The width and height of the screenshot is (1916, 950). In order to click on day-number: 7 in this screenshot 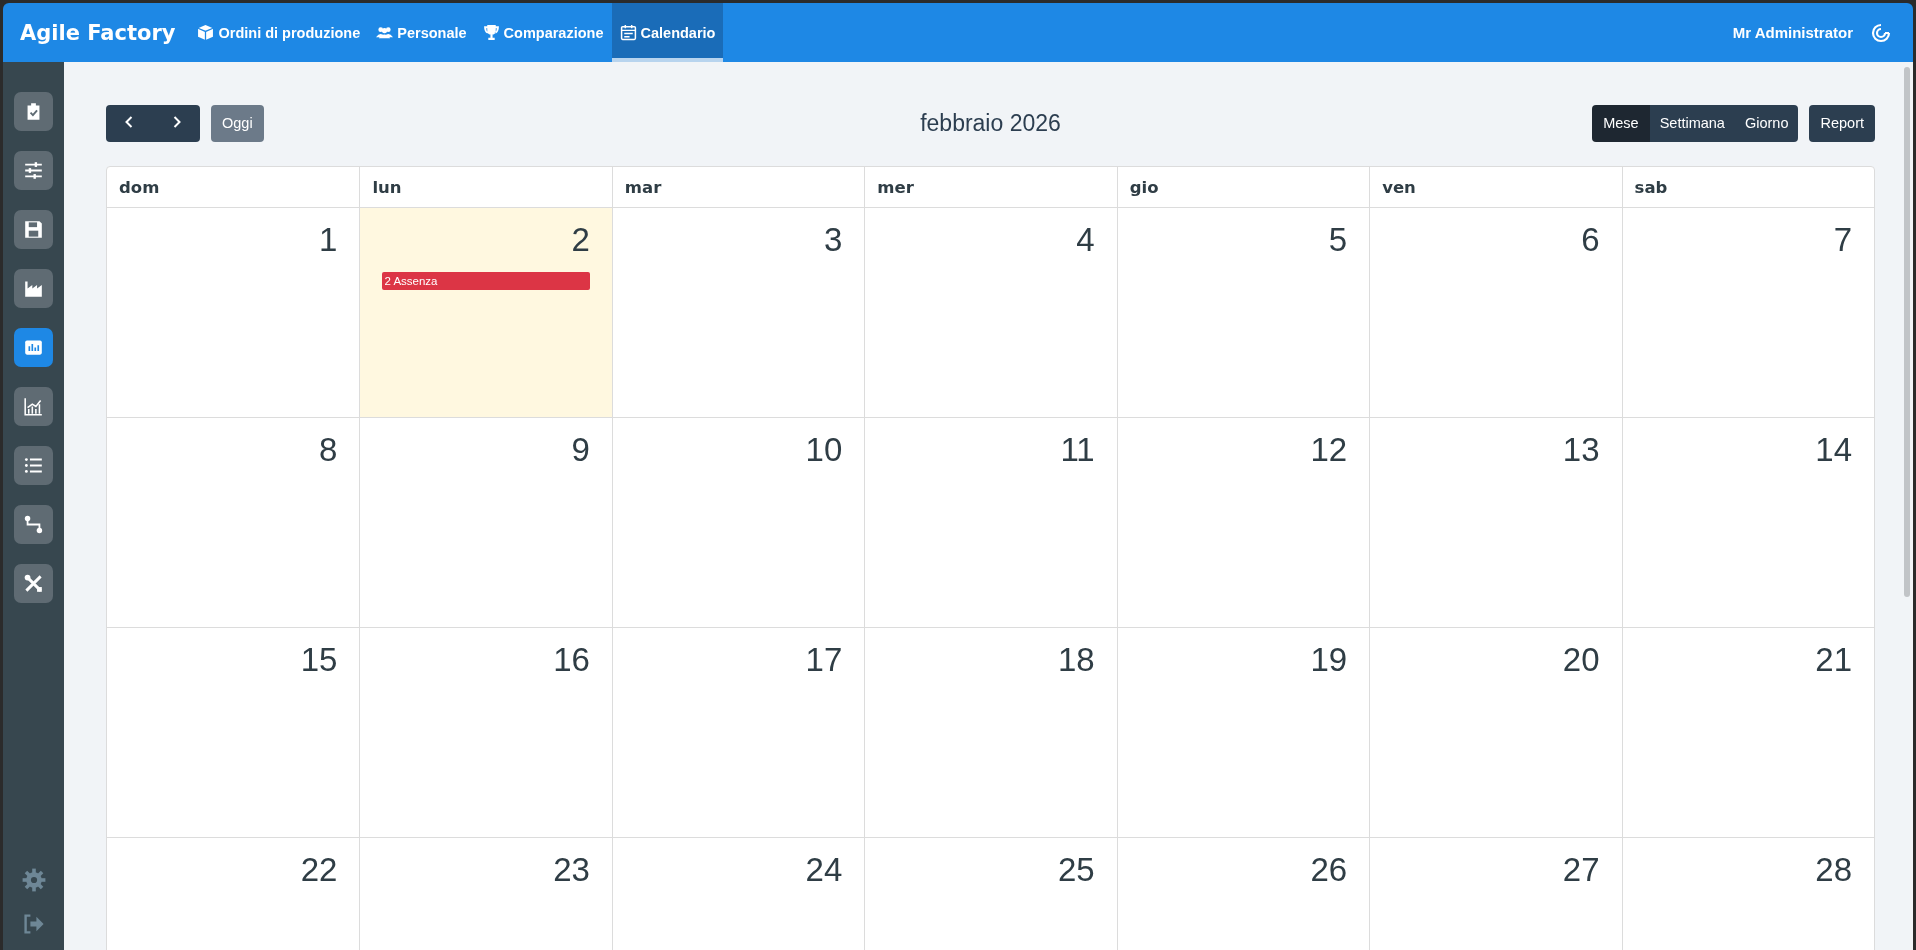, I will do `click(1842, 240)`.